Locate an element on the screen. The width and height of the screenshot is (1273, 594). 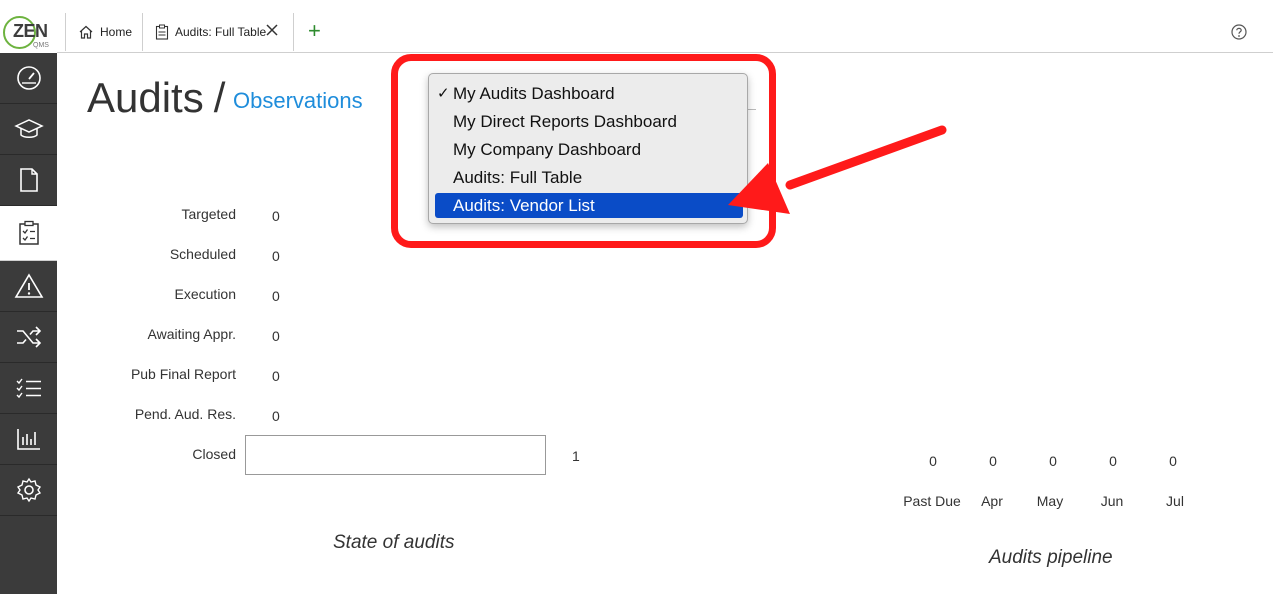
state-value-targeted: 0 is located at coordinates (276, 216).